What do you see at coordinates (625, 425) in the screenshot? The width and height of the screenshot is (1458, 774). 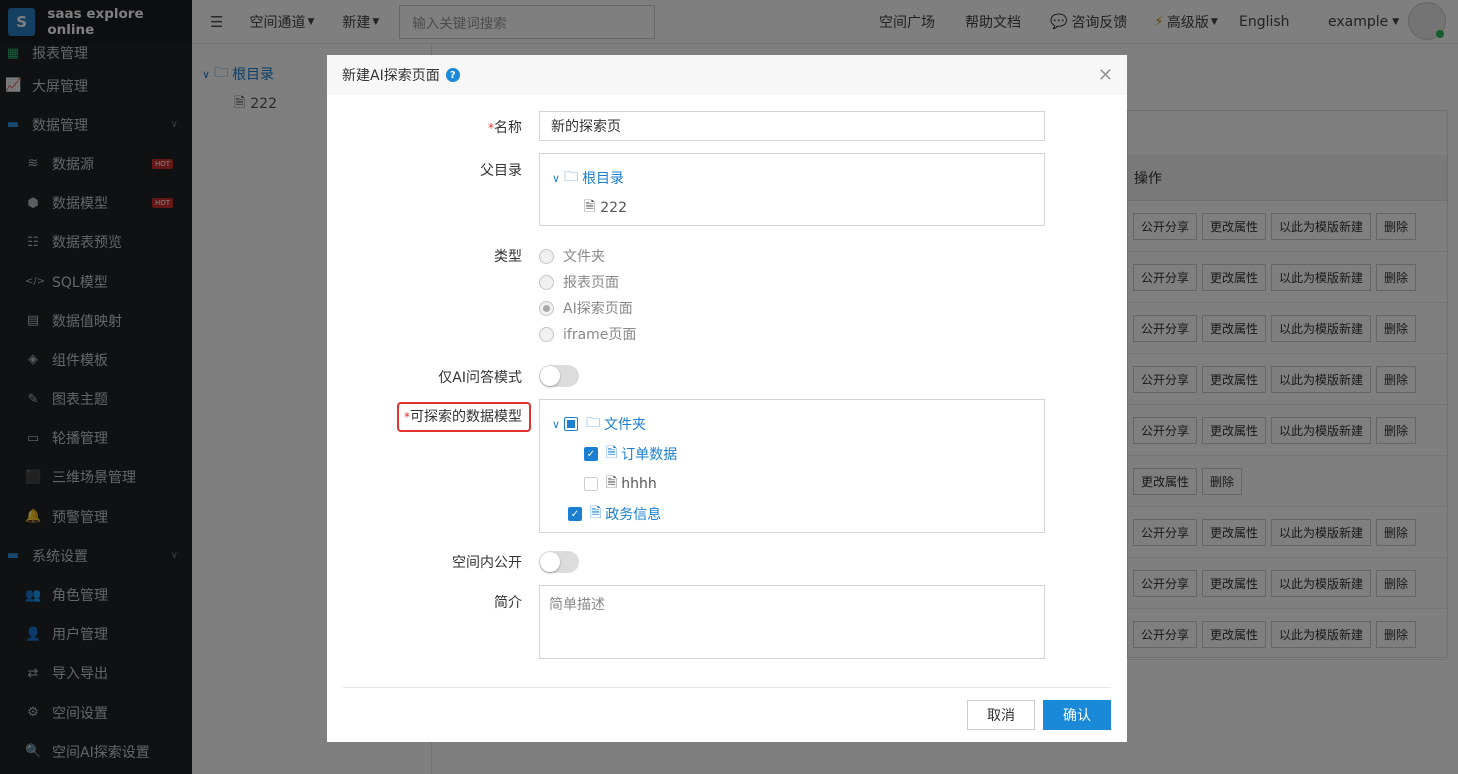 I see `model-folder-label: 文件夹` at bounding box center [625, 425].